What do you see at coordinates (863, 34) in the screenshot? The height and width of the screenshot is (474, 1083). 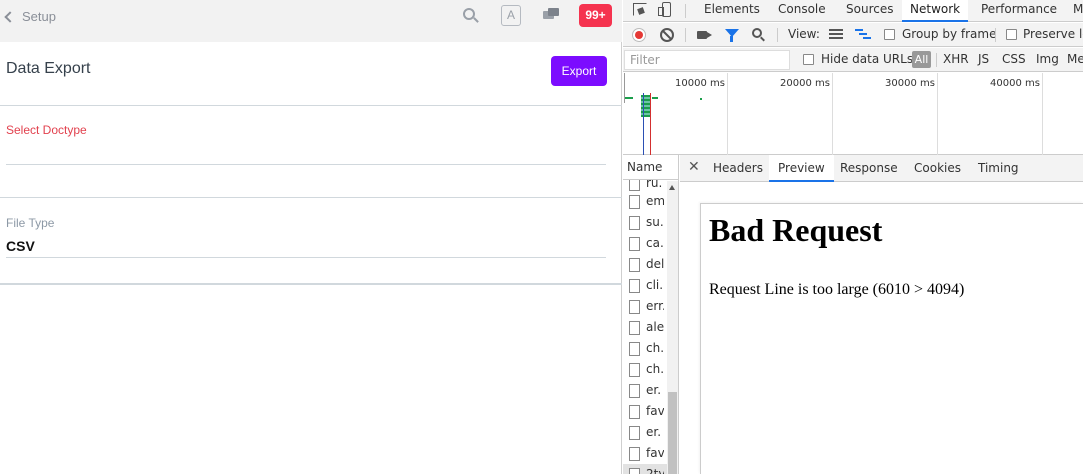 I see `waterfall-icon` at bounding box center [863, 34].